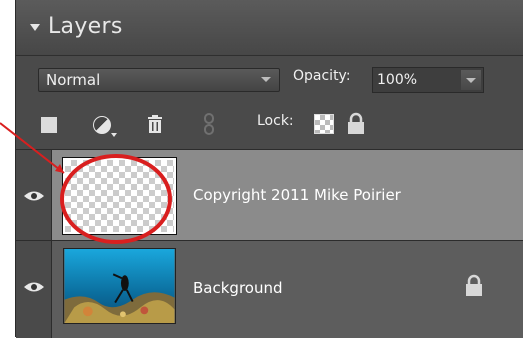 This screenshot has height=338, width=523. What do you see at coordinates (275, 121) in the screenshot?
I see `lock-label: Lock:` at bounding box center [275, 121].